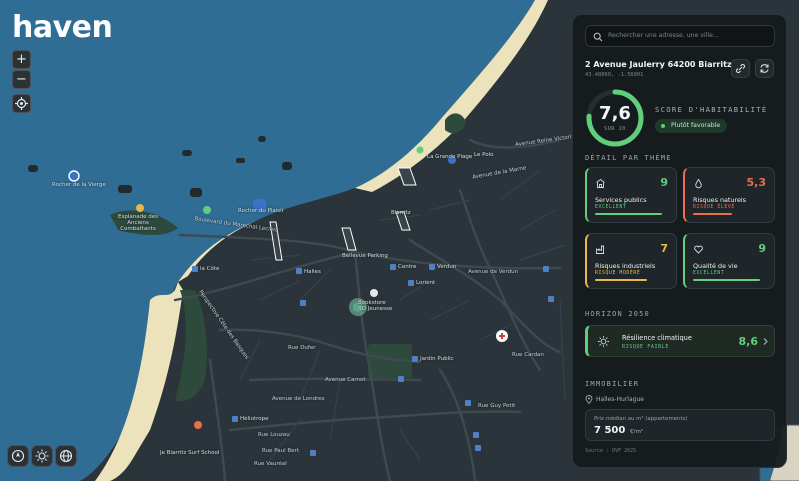  I want to click on map-label-bellevue-parking: Bellevue Parking, so click(365, 256).